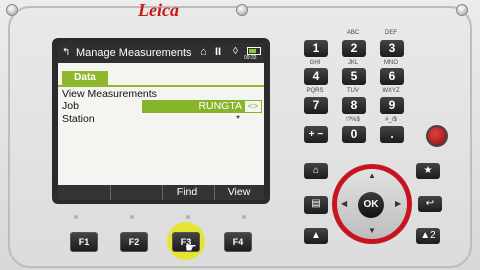  What do you see at coordinates (78, 119) in the screenshot?
I see `station-label: Station` at bounding box center [78, 119].